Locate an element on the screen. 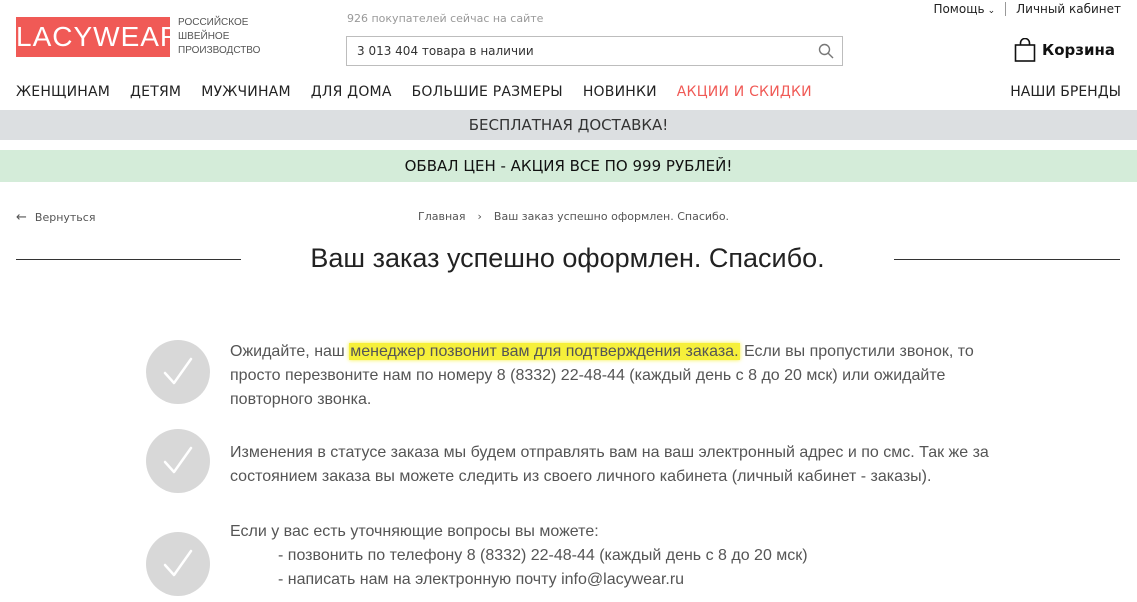  search-box is located at coordinates (594, 51).